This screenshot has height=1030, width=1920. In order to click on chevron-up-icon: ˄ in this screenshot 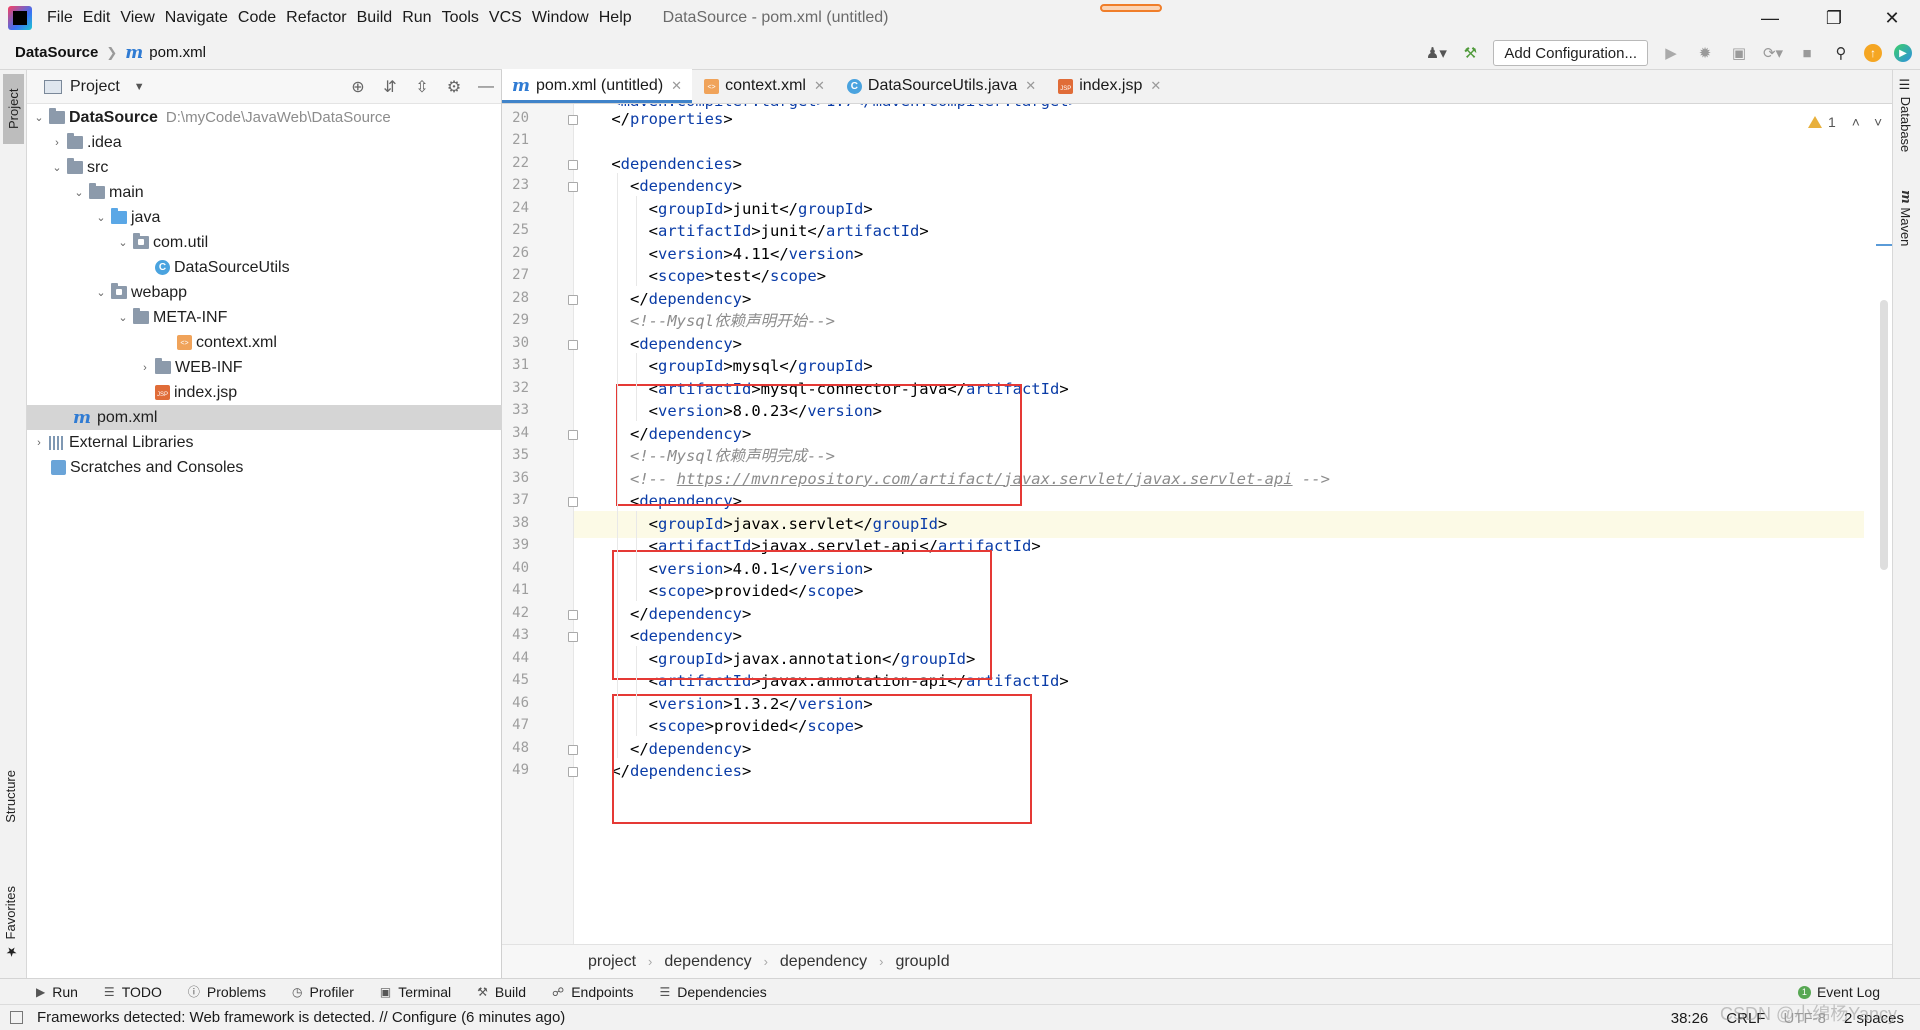, I will do `click(1856, 122)`.